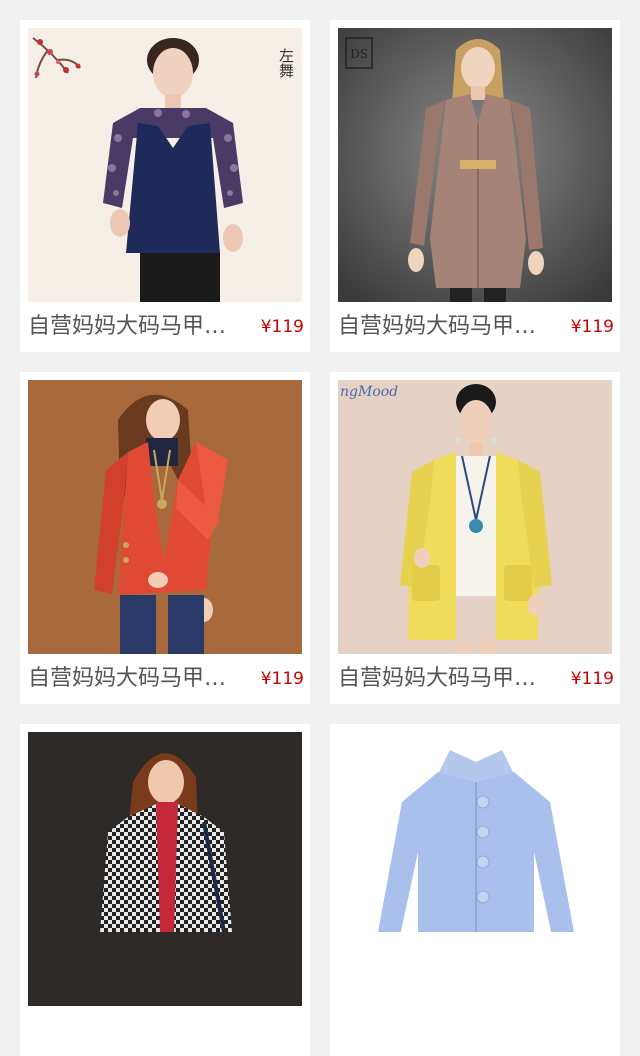  Describe the element at coordinates (135, 327) in the screenshot. I see `product-title-1: 自营妈妈大码马甲连衣两件套` at that location.